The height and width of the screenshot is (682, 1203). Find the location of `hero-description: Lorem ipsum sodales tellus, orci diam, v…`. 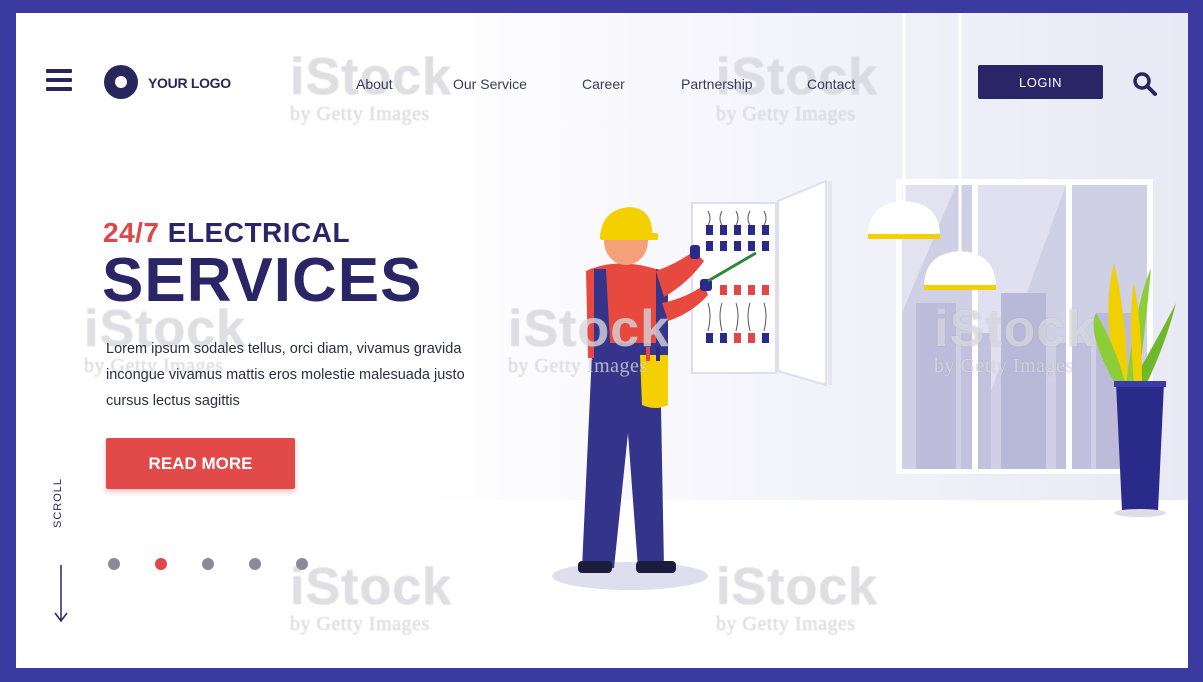

hero-description: Lorem ipsum sodales tellus, orci diam, v… is located at coordinates (285, 375).